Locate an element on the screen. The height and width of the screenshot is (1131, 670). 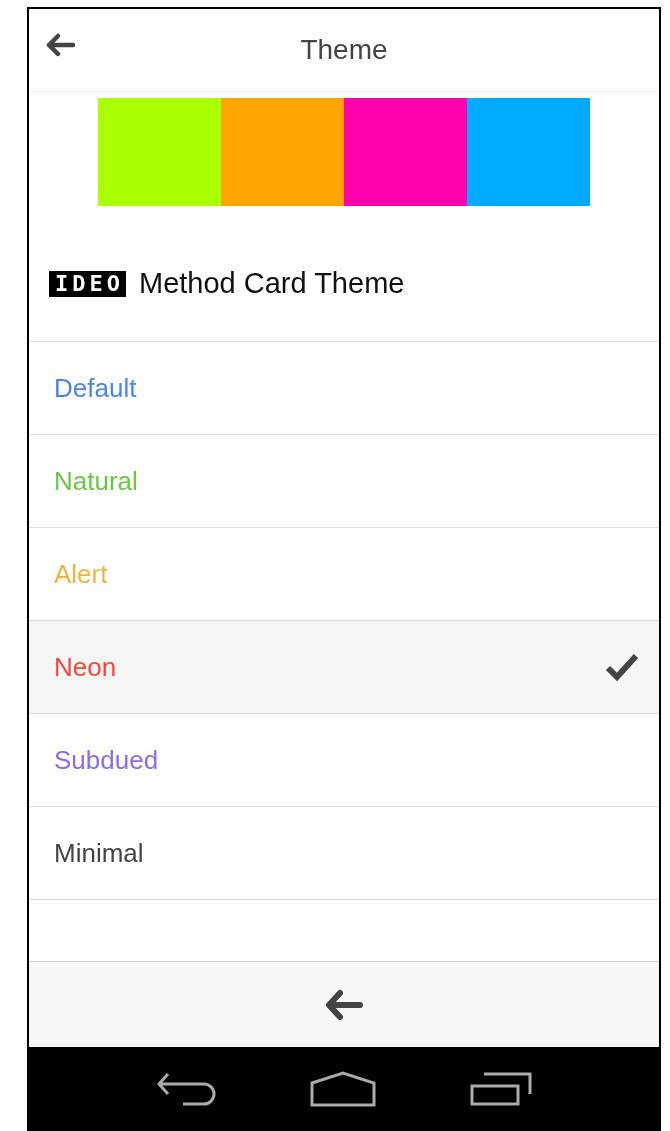
home-icon is located at coordinates (343, 1089).